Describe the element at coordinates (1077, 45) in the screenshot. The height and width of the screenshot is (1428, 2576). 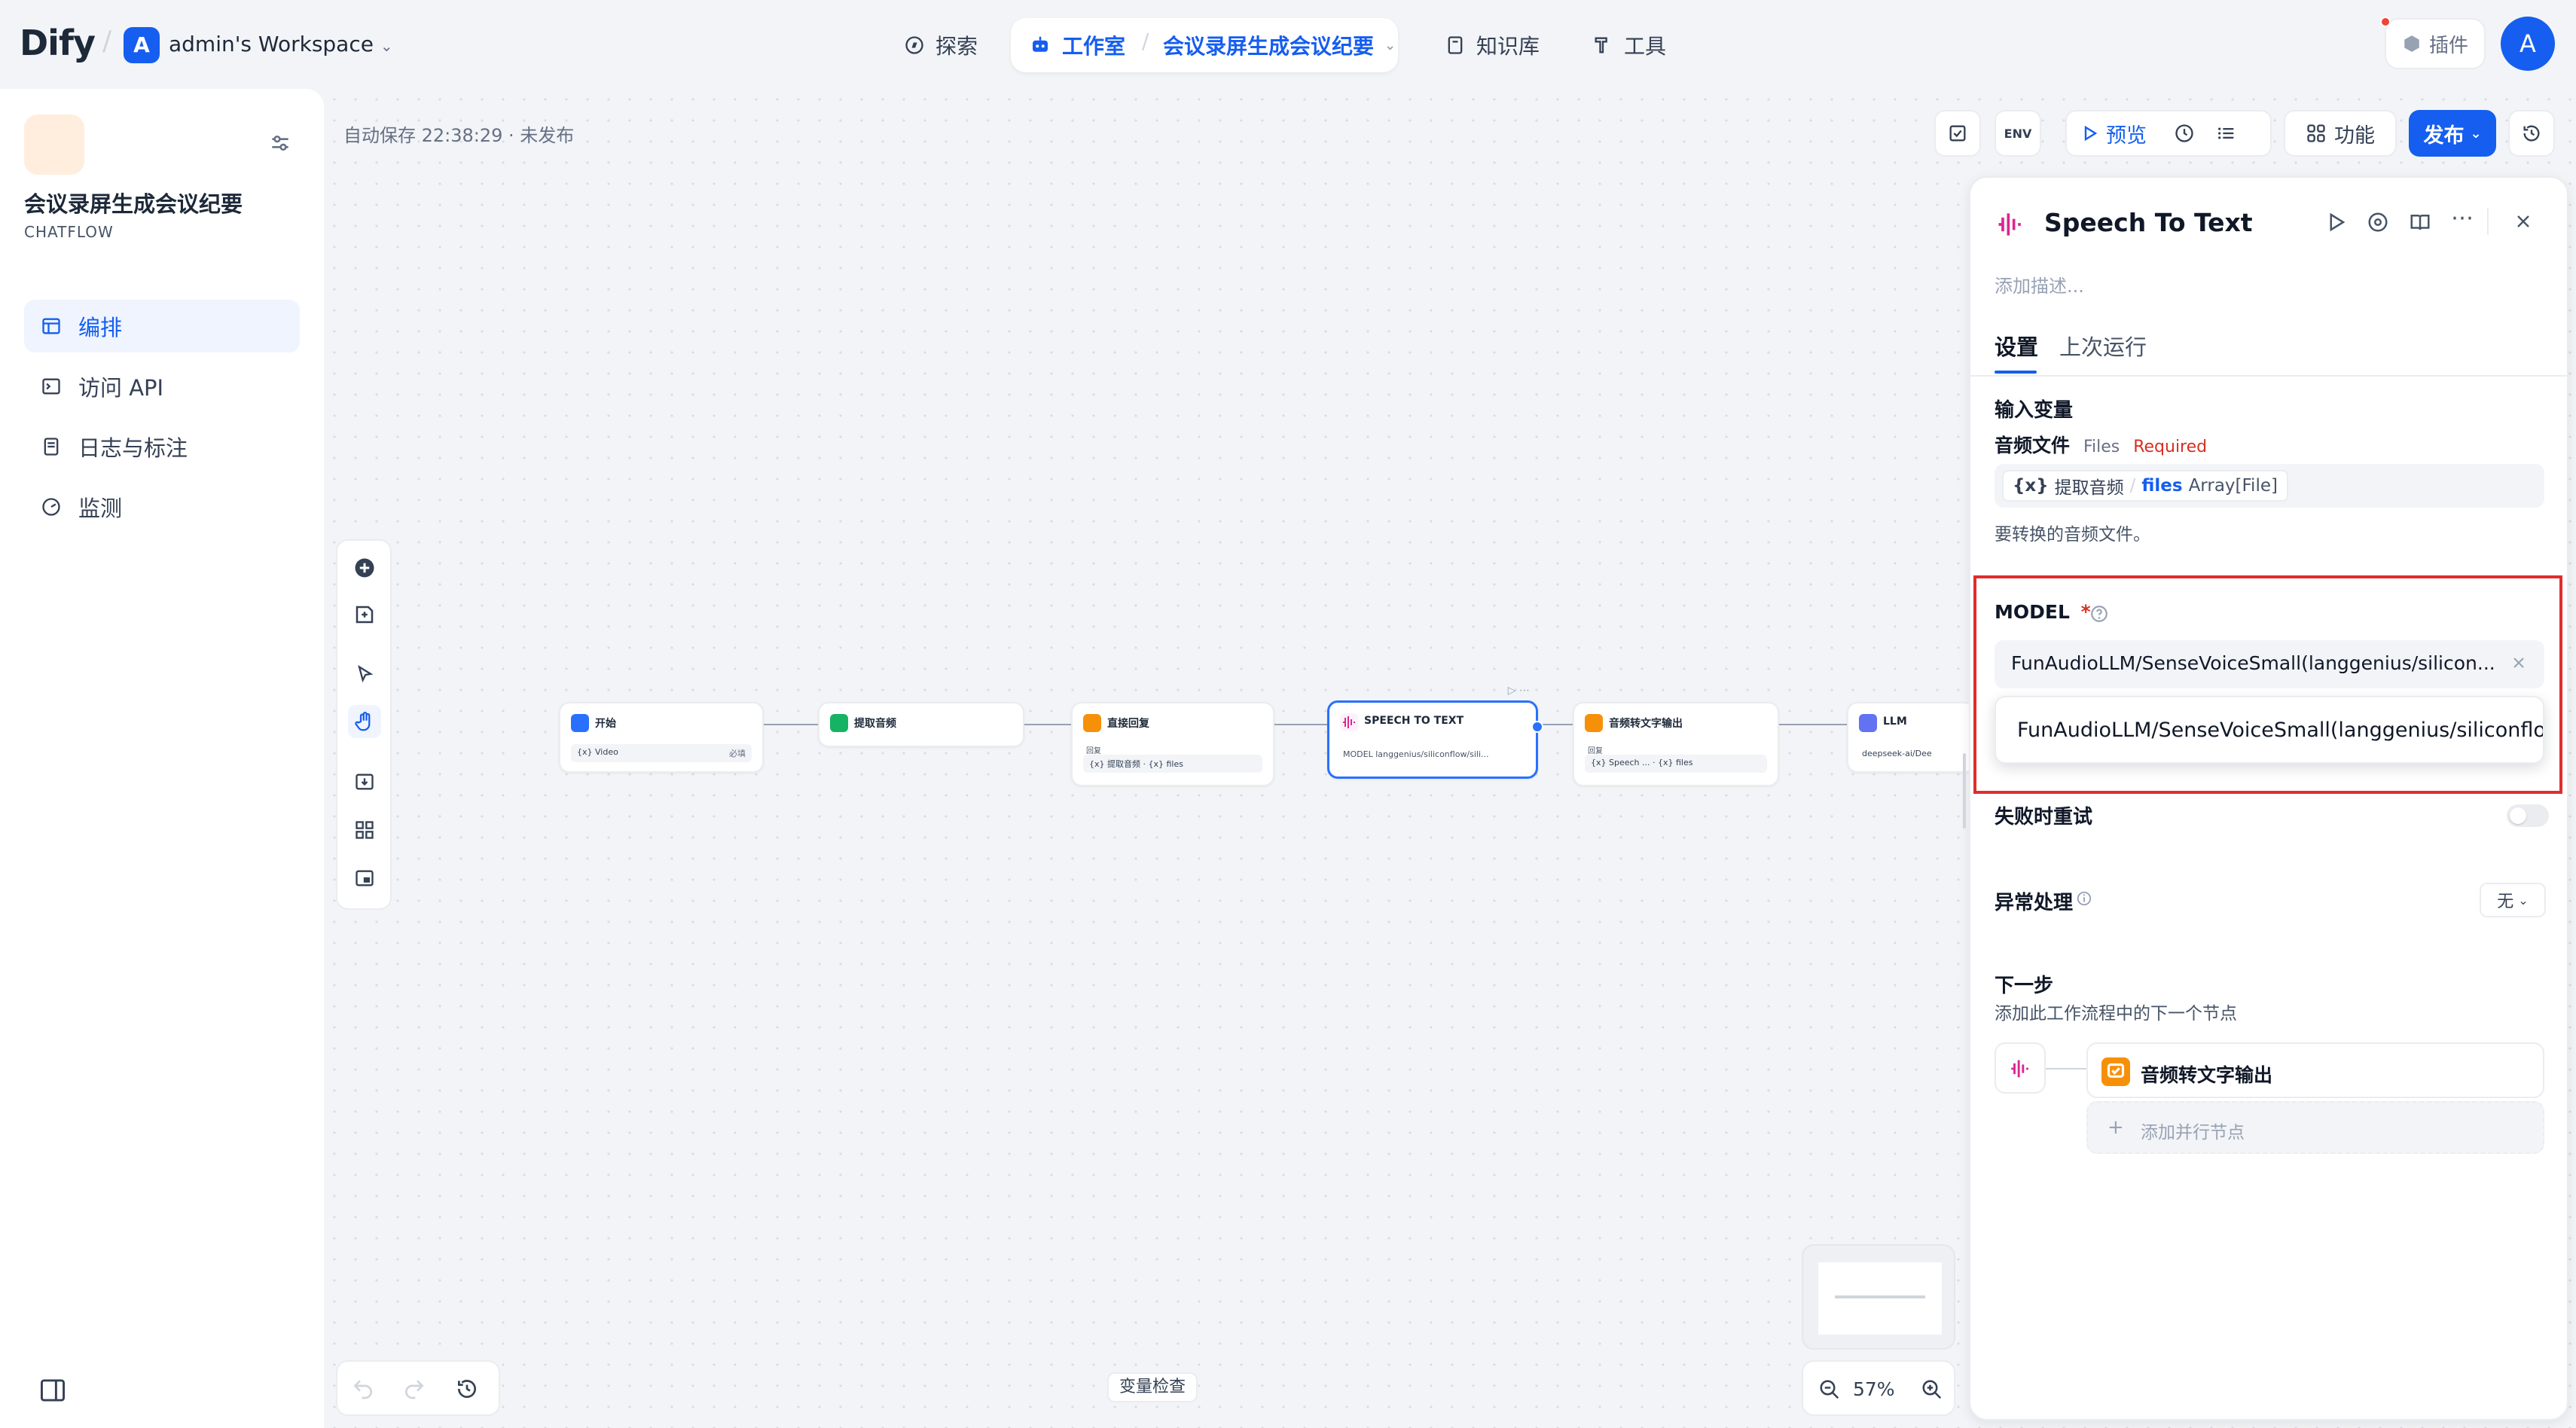
I see `nav-studio: 工作室` at that location.